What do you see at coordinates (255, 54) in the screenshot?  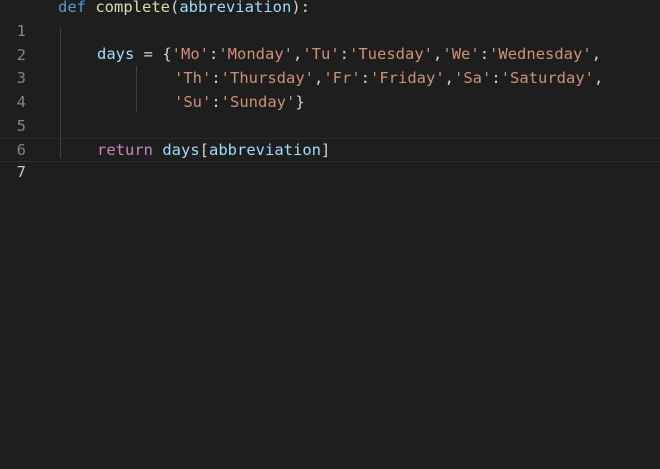 I see `string: 'Monday'` at bounding box center [255, 54].